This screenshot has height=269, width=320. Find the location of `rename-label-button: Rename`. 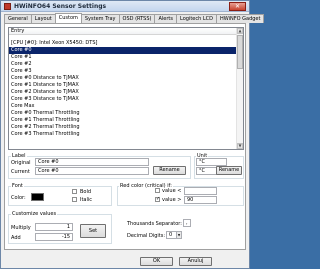

rename-label-button: Rename is located at coordinates (169, 170).